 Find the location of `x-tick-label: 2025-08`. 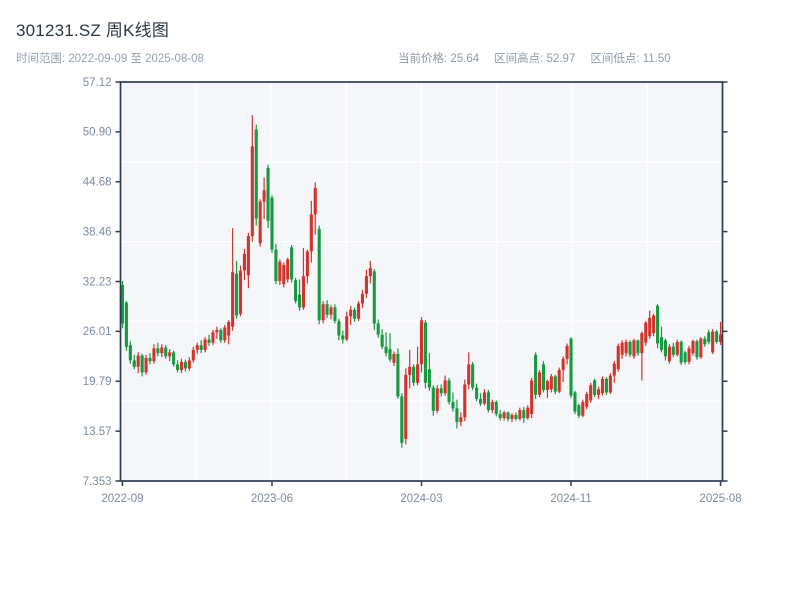

x-tick-label: 2025-08 is located at coordinates (720, 499).